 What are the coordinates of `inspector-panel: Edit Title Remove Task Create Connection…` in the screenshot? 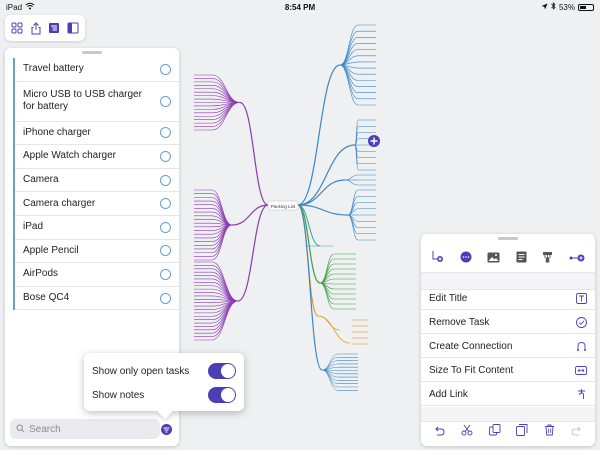 It's located at (508, 340).